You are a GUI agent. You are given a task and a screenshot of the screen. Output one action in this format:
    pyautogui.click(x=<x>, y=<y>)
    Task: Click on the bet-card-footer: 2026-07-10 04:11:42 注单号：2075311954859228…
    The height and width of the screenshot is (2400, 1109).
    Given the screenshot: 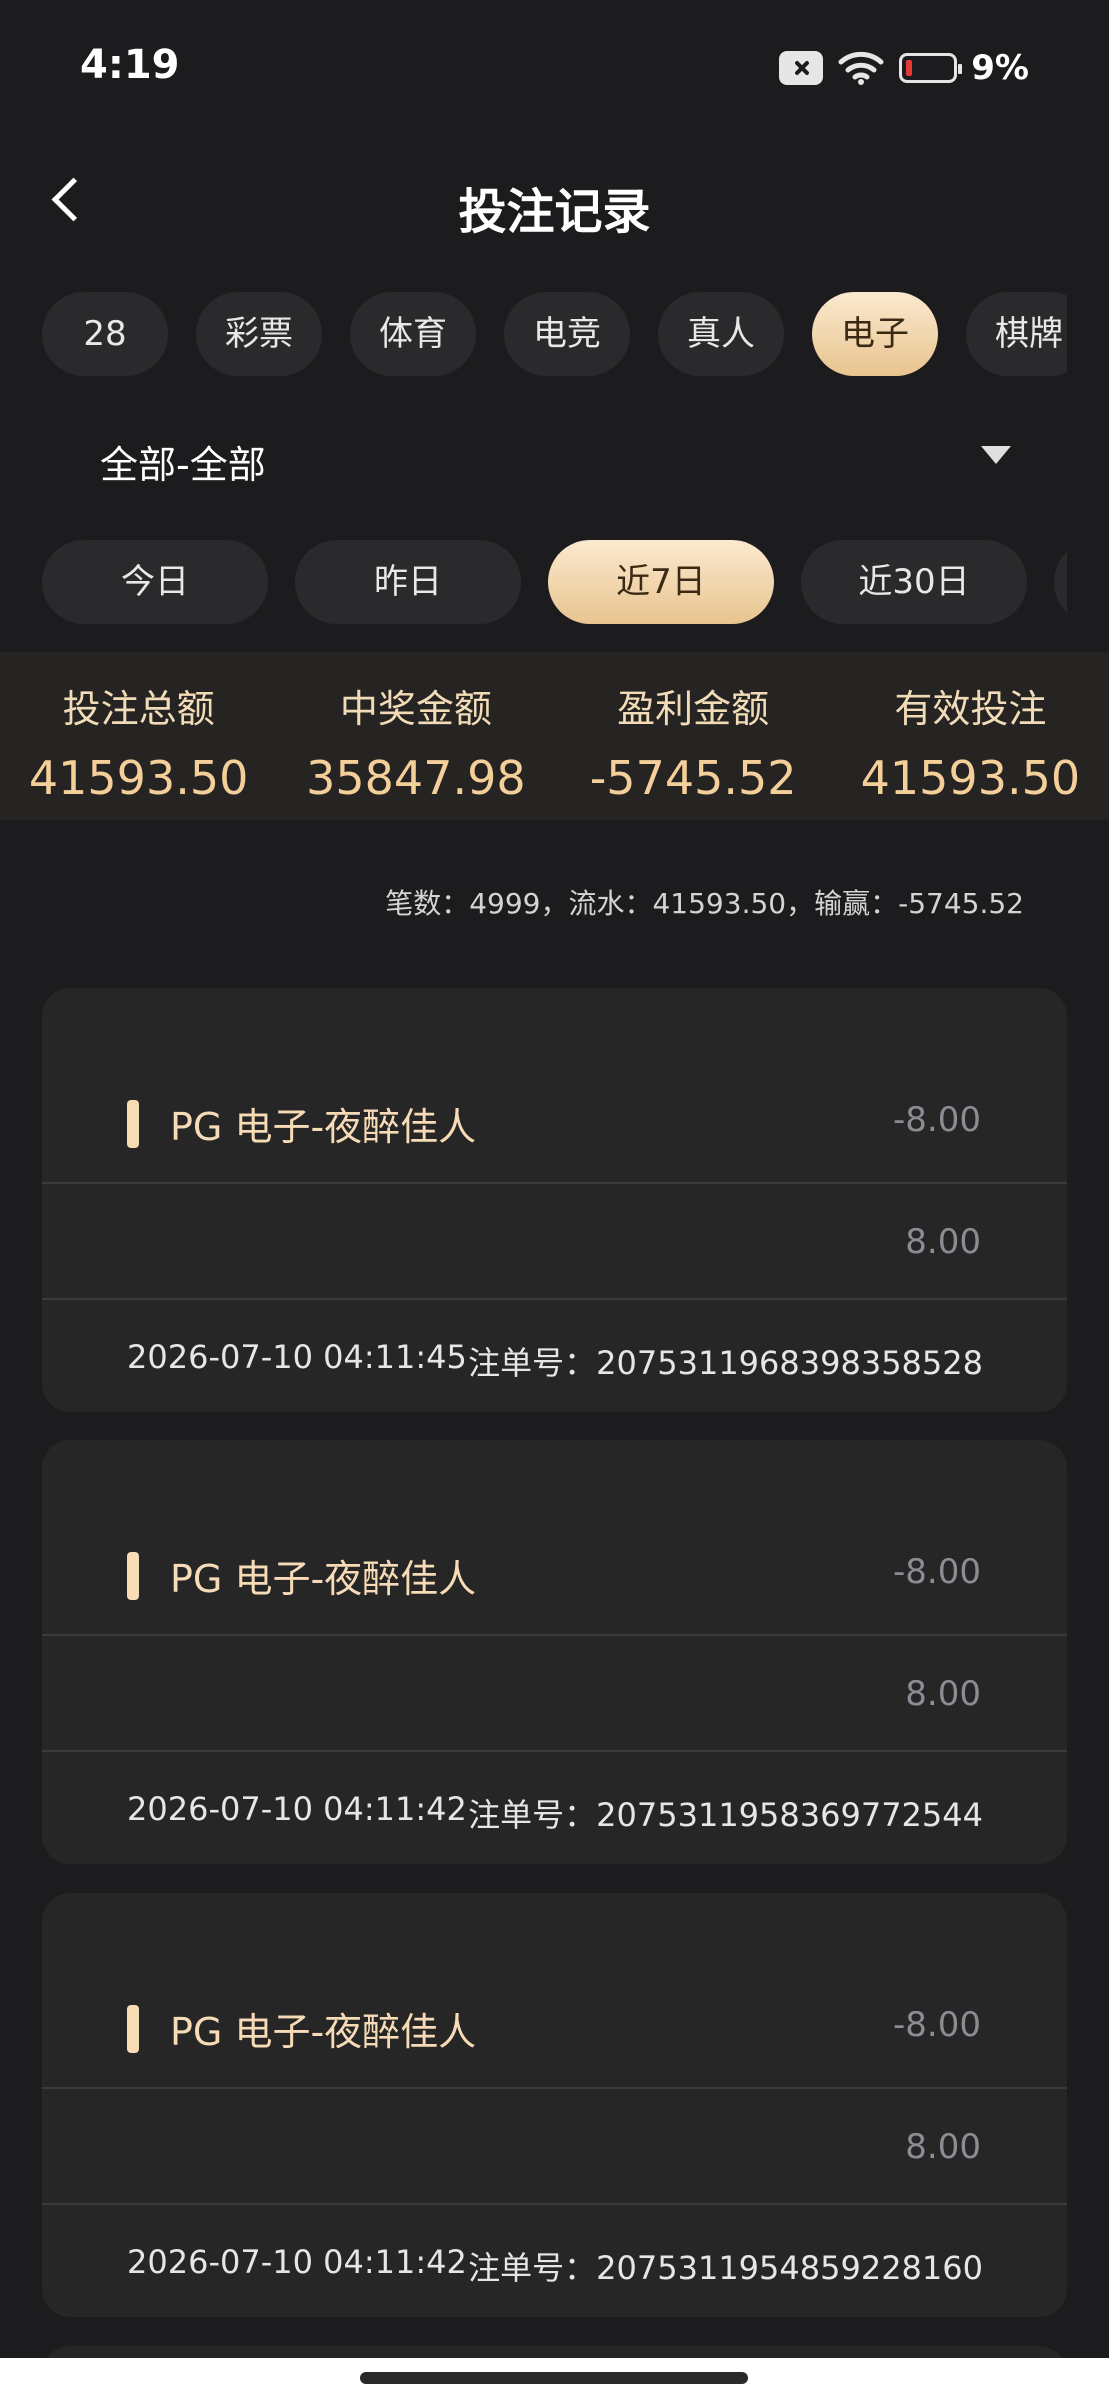 What is the action you would take?
    pyautogui.click(x=554, y=2261)
    